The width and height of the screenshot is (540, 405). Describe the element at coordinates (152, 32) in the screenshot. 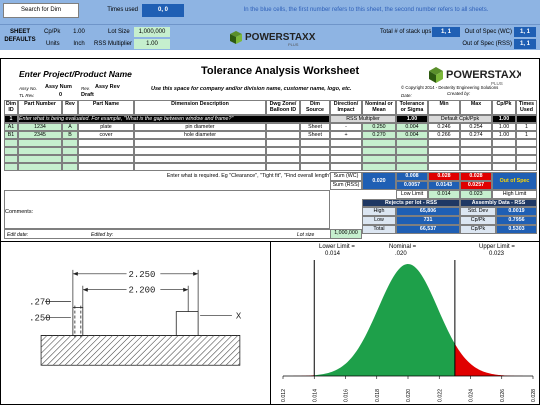

I see `lot-size-default-input: 1,000,000` at that location.